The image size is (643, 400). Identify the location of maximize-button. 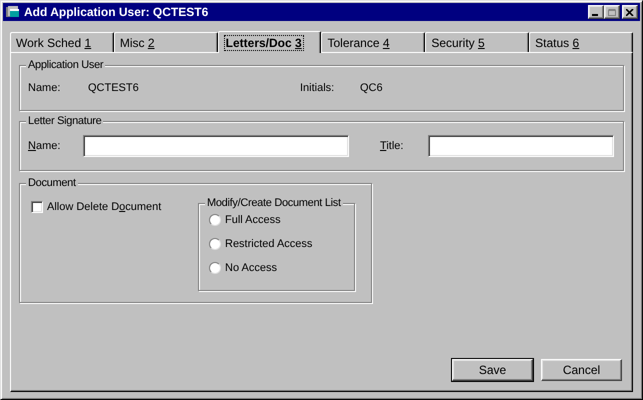
(612, 12).